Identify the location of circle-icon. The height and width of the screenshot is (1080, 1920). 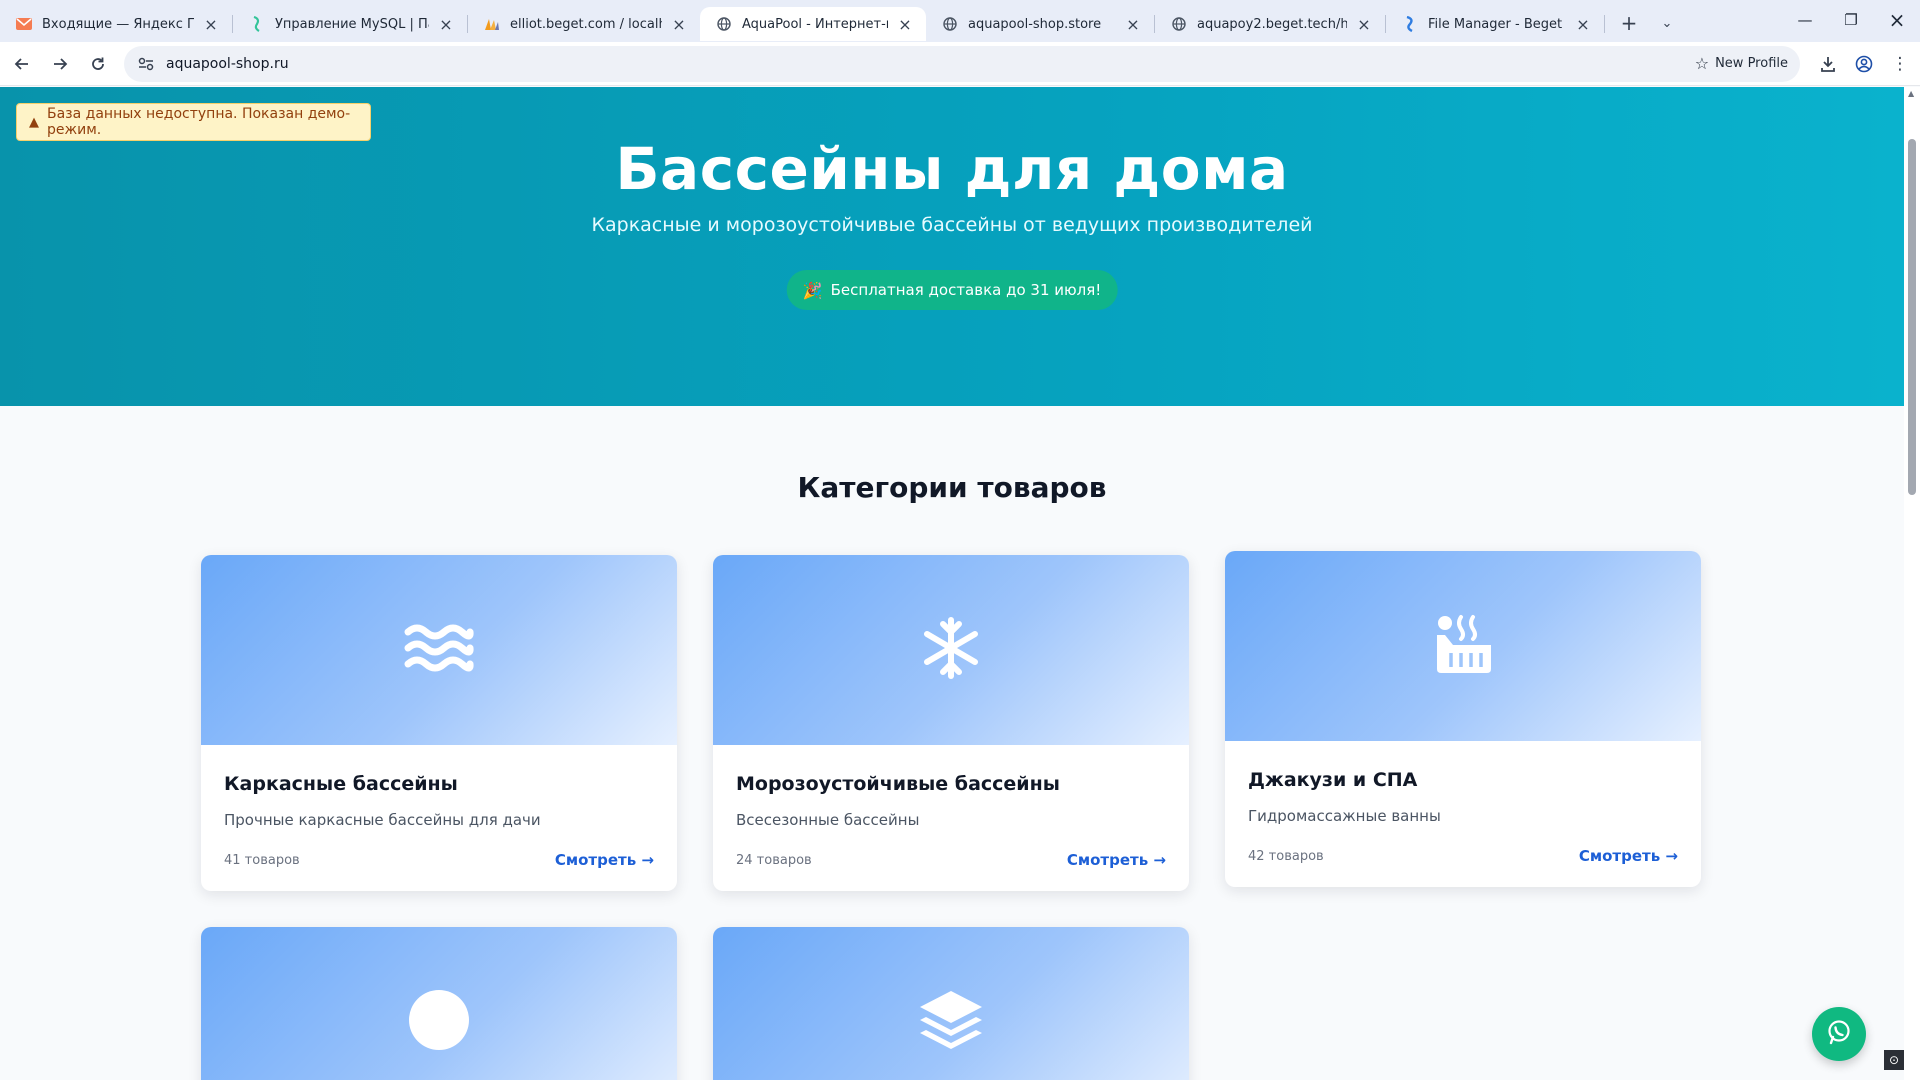
(439, 1022).